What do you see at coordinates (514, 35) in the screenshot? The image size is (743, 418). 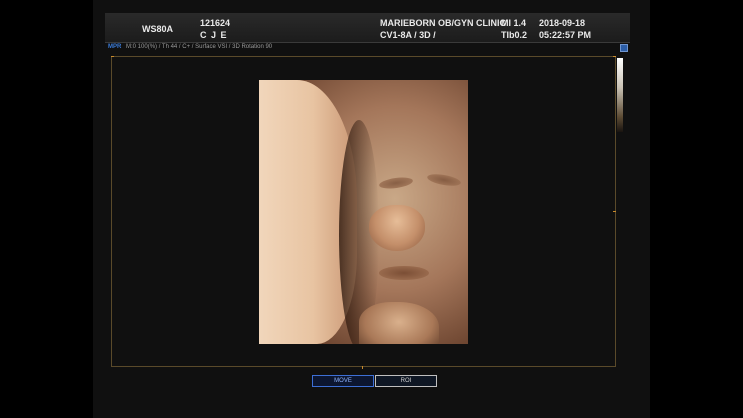 I see `thermal-index: TIb0.2` at bounding box center [514, 35].